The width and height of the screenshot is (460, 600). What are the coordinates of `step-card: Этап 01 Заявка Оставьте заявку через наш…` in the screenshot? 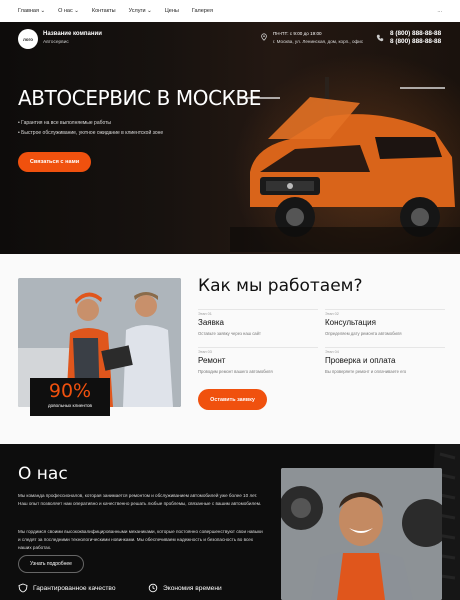 It's located at (258, 322).